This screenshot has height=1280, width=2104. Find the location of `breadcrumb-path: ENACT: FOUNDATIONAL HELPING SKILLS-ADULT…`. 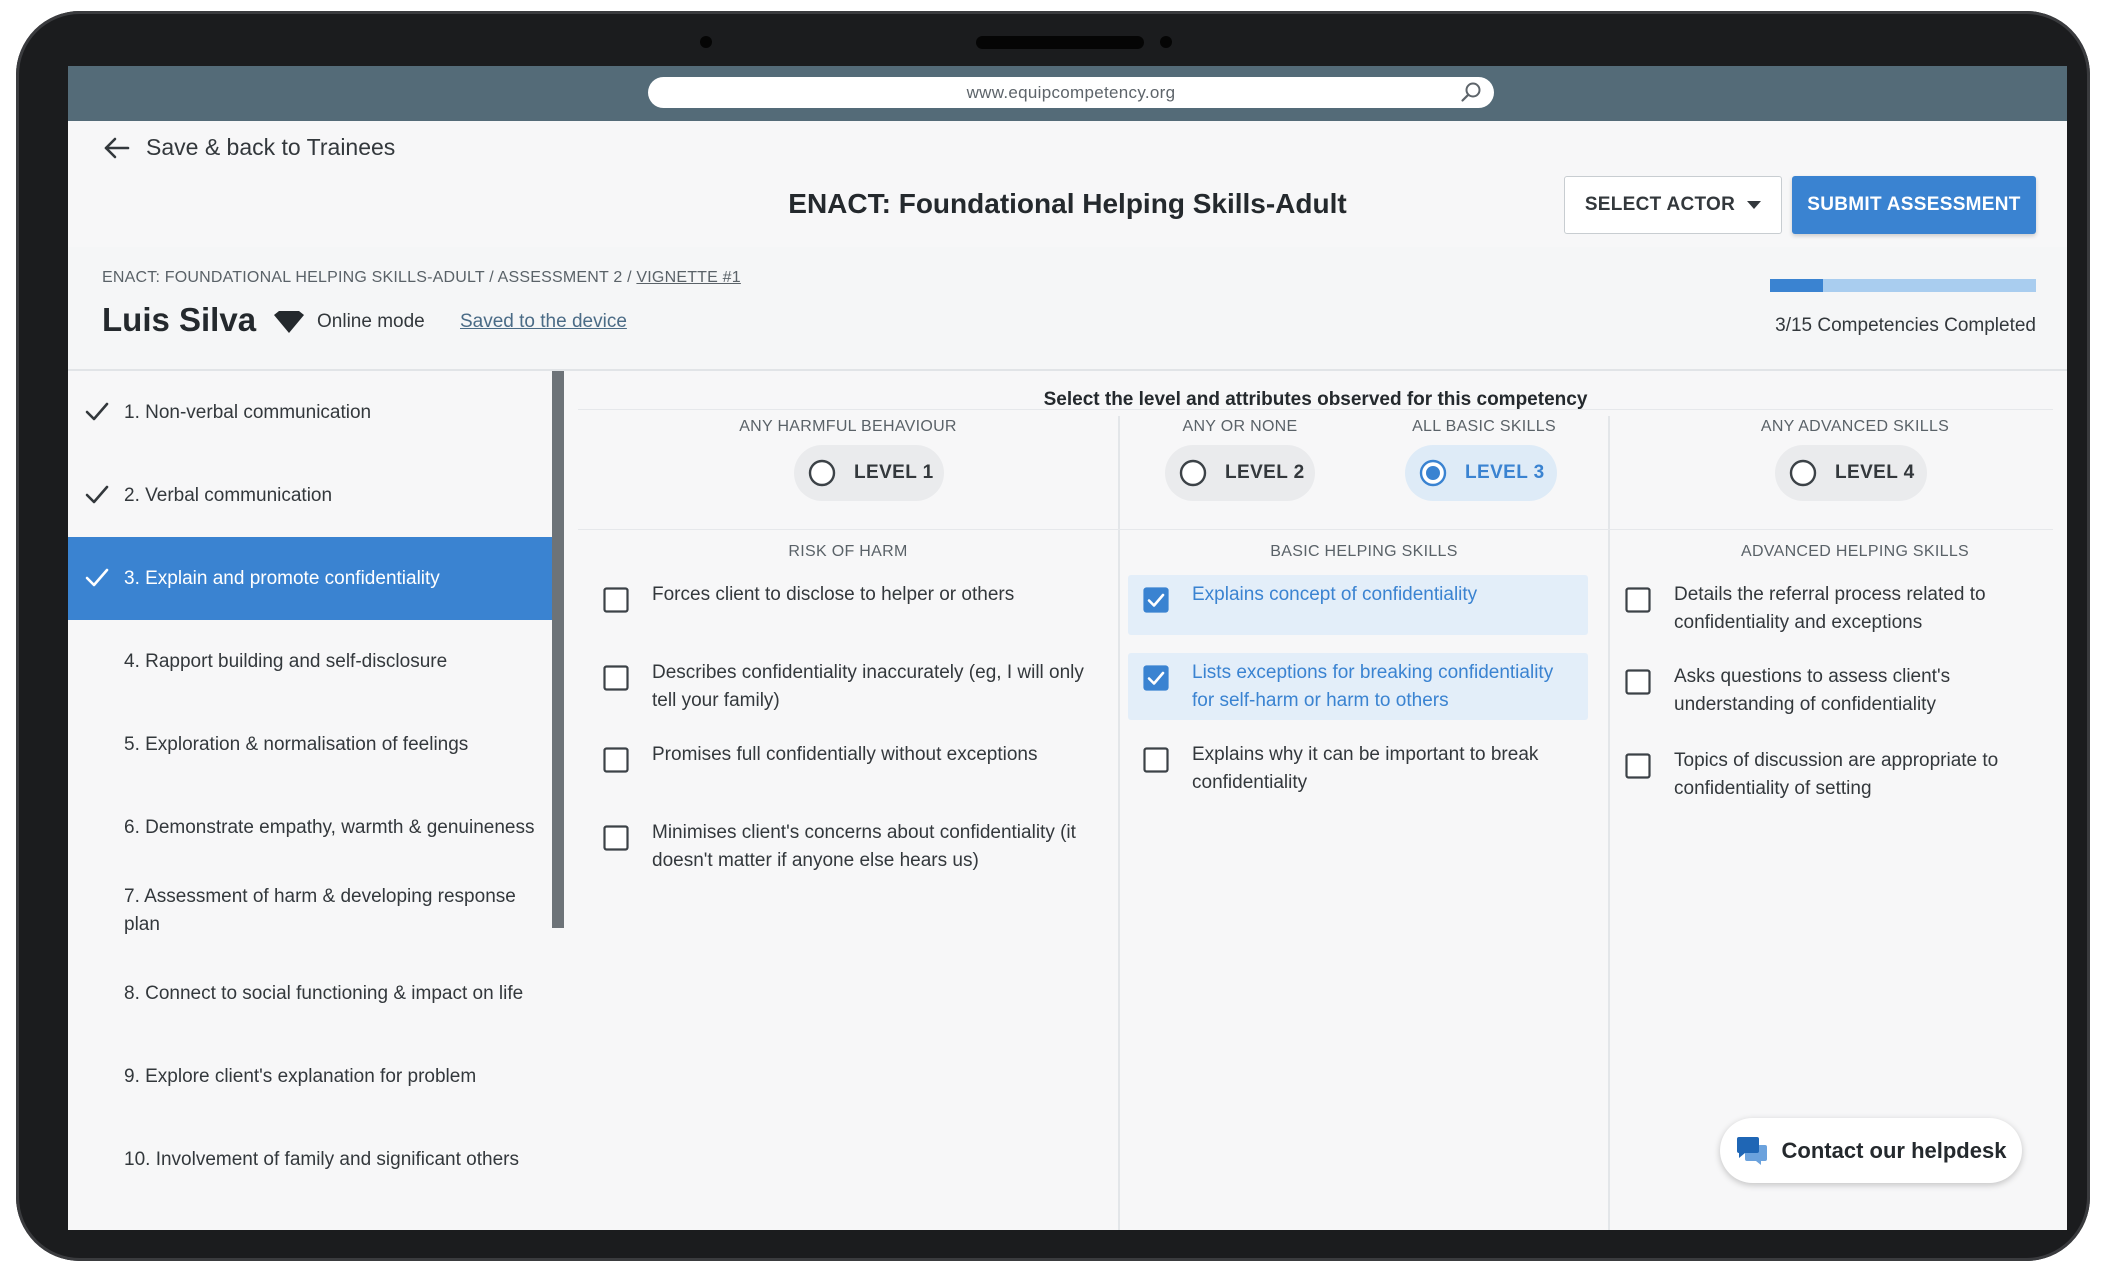

breadcrumb-path: ENACT: FOUNDATIONAL HELPING SKILLS-ADULT… is located at coordinates (369, 277).